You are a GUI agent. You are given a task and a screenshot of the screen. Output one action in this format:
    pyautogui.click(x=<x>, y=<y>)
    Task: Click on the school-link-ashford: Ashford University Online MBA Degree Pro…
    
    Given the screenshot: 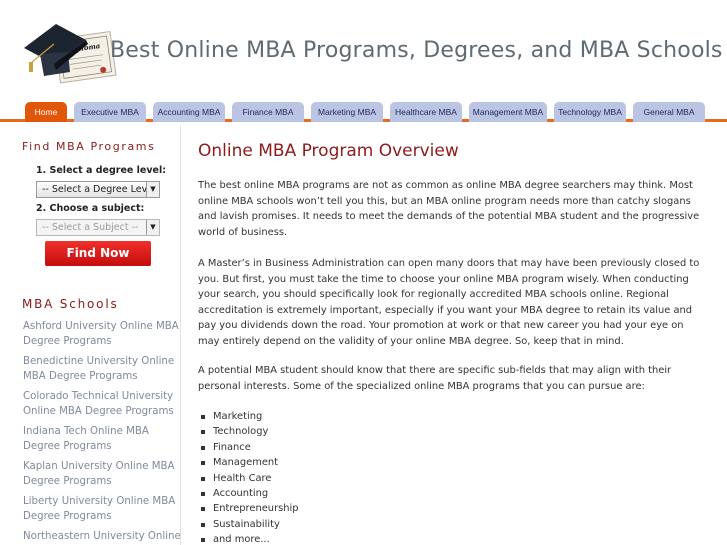 What is the action you would take?
    pyautogui.click(x=102, y=334)
    